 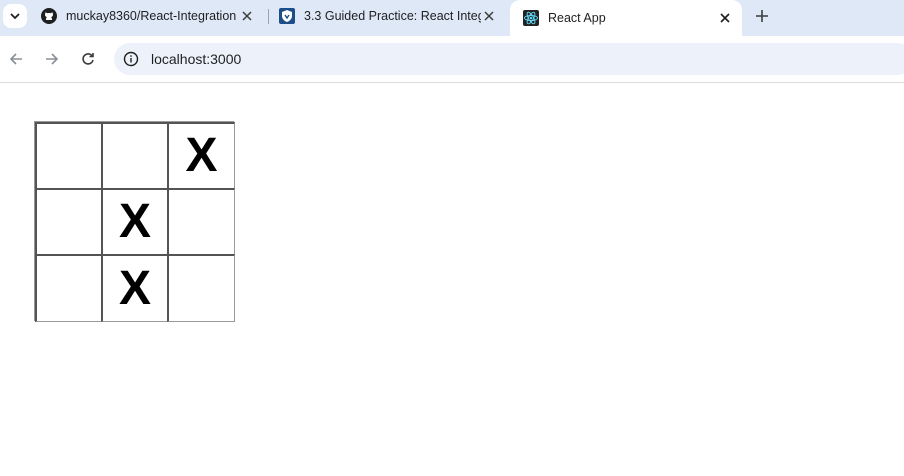 I want to click on new-tab-button, so click(x=762, y=16).